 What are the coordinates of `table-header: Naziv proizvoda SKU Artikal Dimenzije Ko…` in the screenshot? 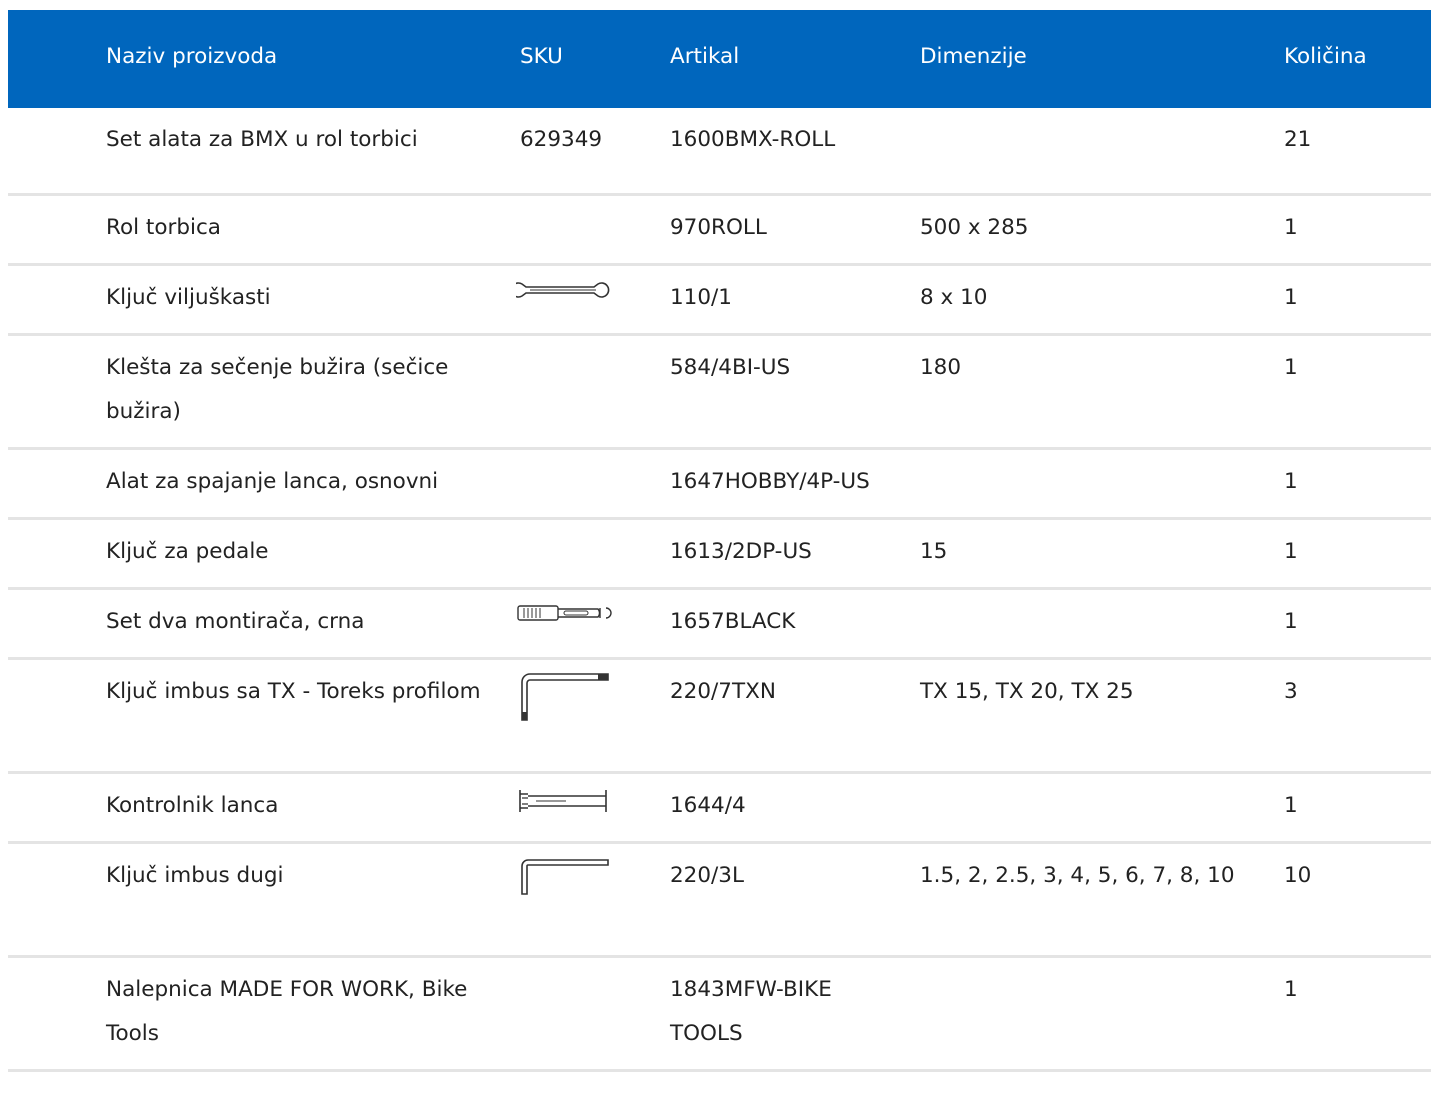 It's located at (719, 59).